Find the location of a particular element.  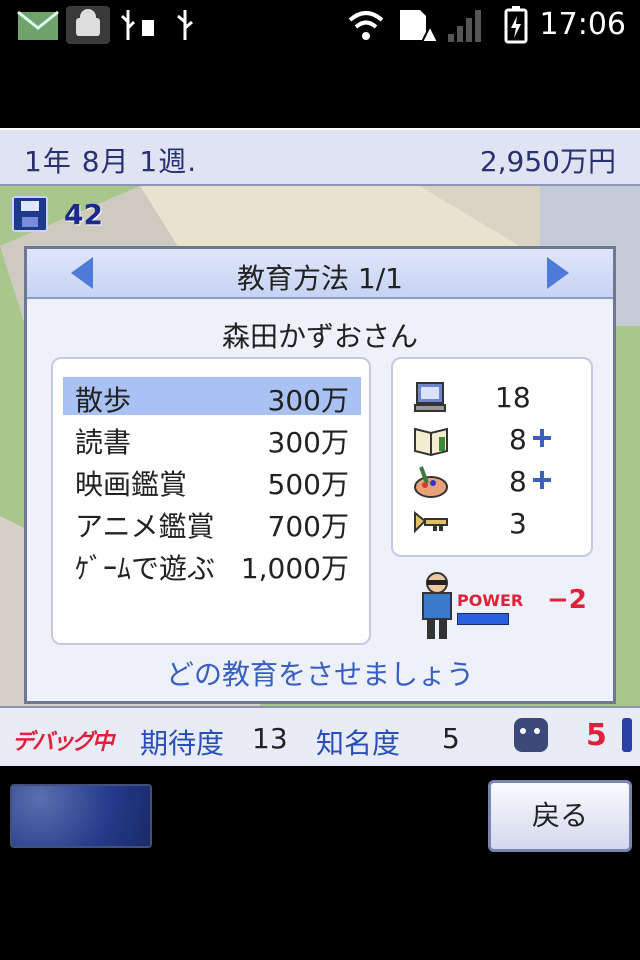

menu-item-cost: 500万 is located at coordinates (308, 484).